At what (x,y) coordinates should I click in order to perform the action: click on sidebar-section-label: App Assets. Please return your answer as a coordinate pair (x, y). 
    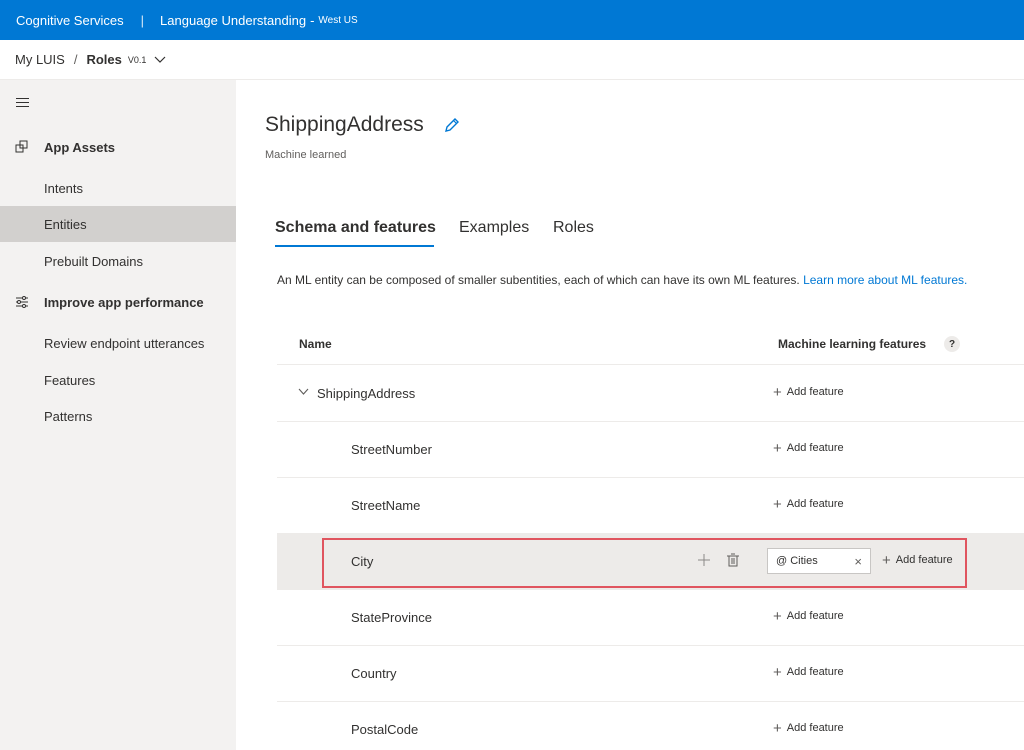
    Looking at the image, I should click on (80, 147).